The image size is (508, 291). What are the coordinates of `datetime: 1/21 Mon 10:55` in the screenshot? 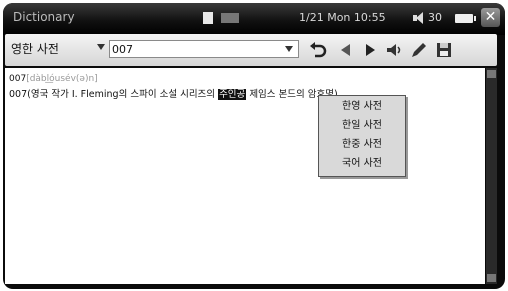 It's located at (342, 17).